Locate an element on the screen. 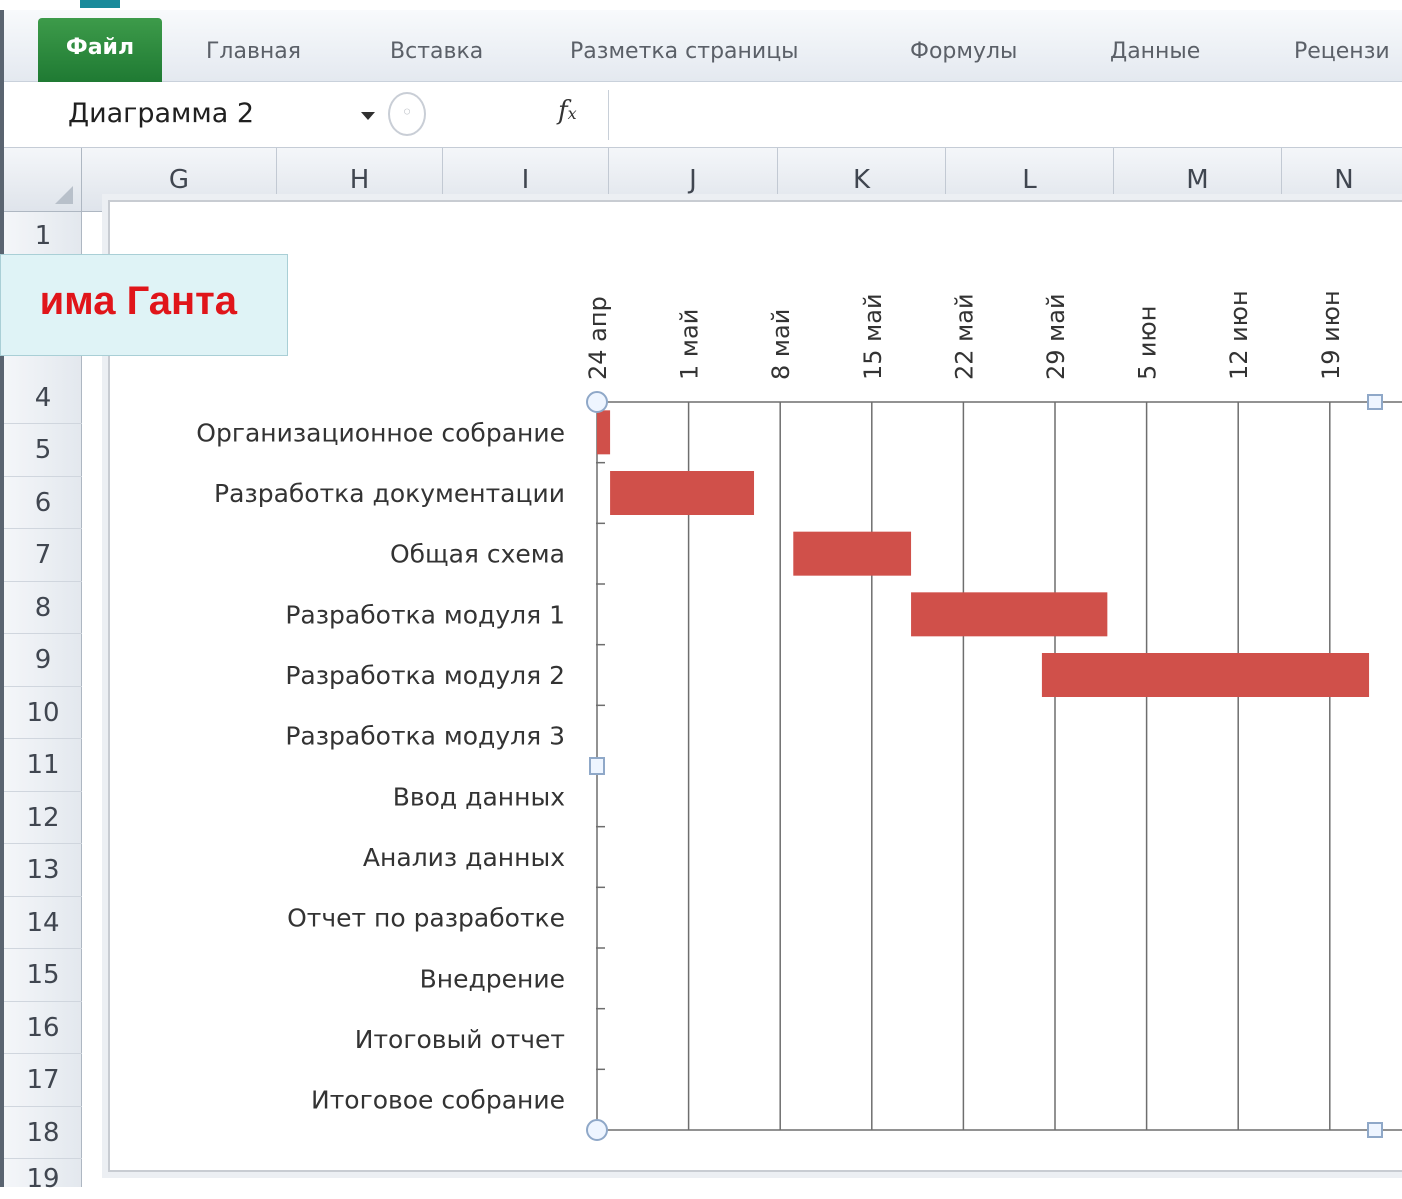 The image size is (1402, 1199). tab-formulas: Формулы is located at coordinates (963, 52).